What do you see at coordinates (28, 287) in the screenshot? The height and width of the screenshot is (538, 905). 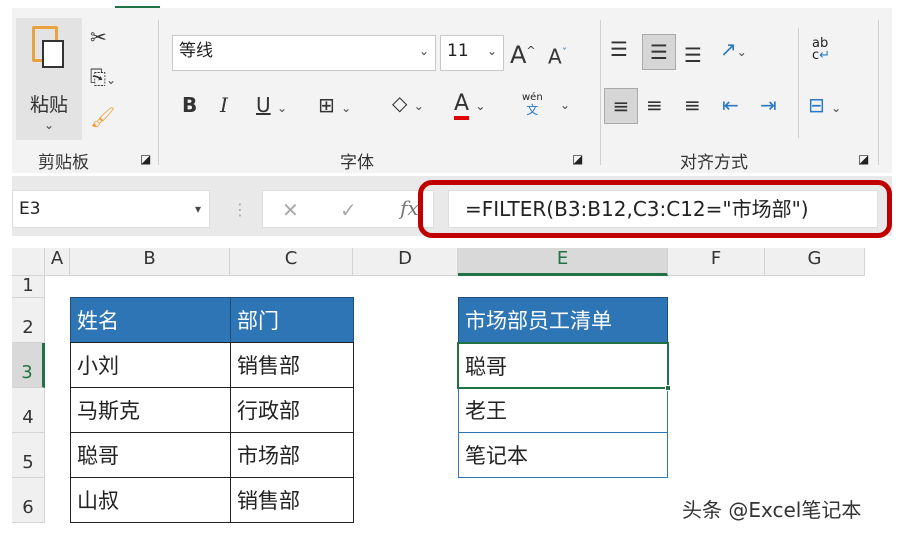 I see `row-header-1: 1` at bounding box center [28, 287].